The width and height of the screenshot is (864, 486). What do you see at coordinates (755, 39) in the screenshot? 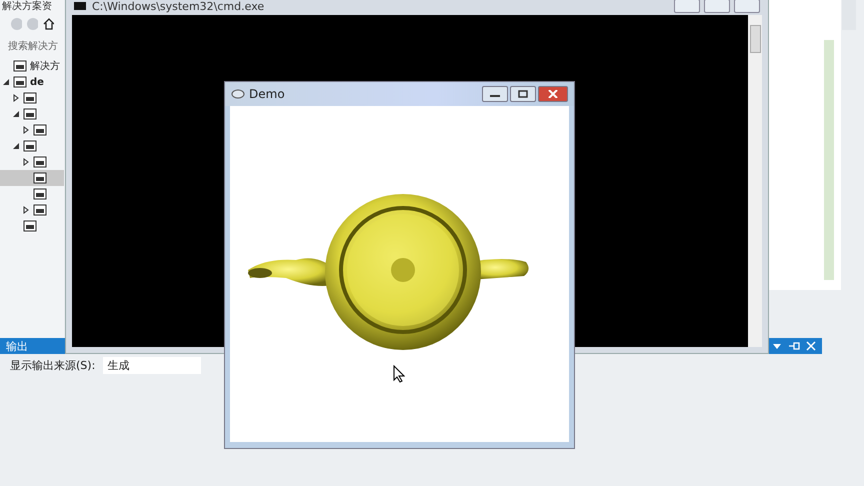
I see `scroll-thumb` at bounding box center [755, 39].